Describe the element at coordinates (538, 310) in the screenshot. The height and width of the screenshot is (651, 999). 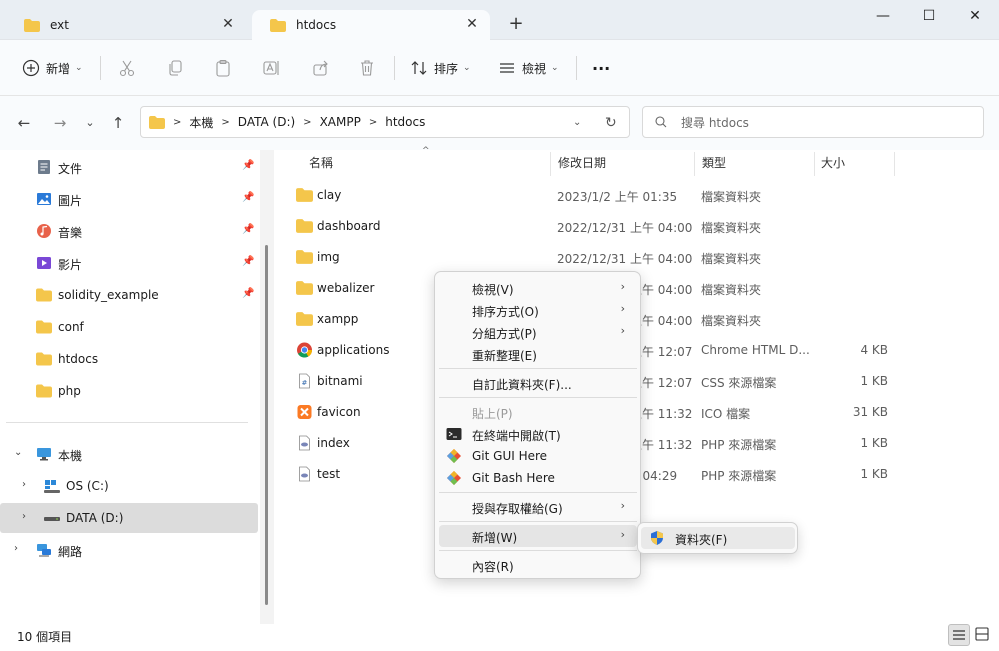
I see `menu-item-sort-by: 排序方式(O) ›` at that location.